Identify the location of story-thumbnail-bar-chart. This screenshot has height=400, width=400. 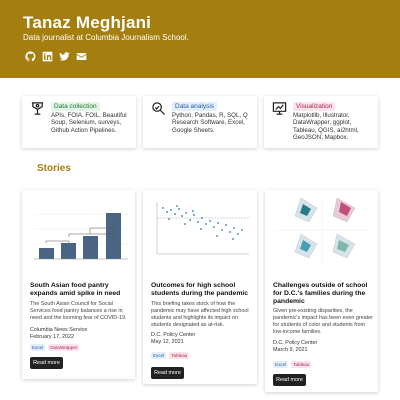
(79, 231).